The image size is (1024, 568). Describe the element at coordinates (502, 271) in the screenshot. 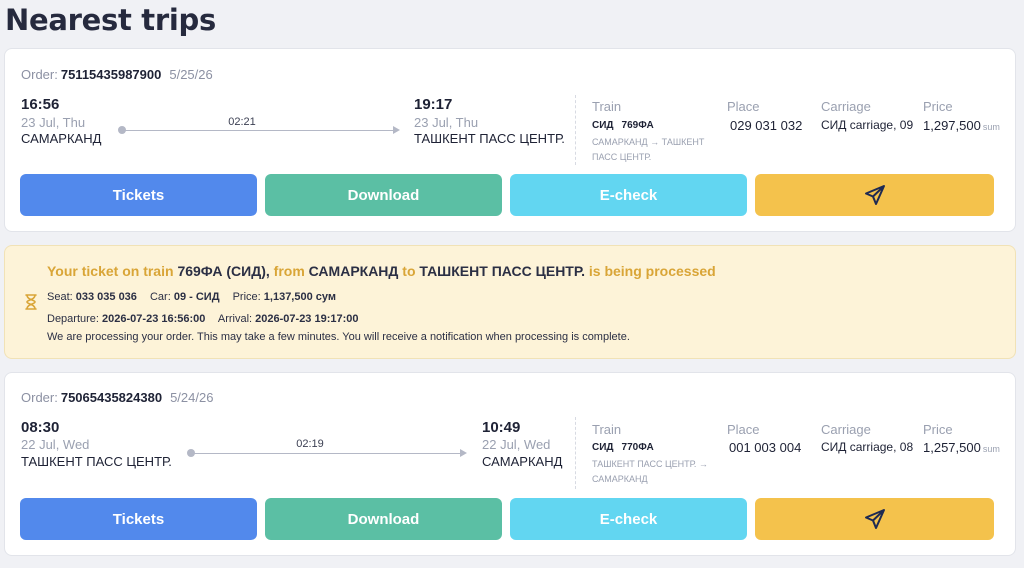

I see `notice-to-station: ТАШКЕНТ ПАСС ЦЕНТР.` at that location.